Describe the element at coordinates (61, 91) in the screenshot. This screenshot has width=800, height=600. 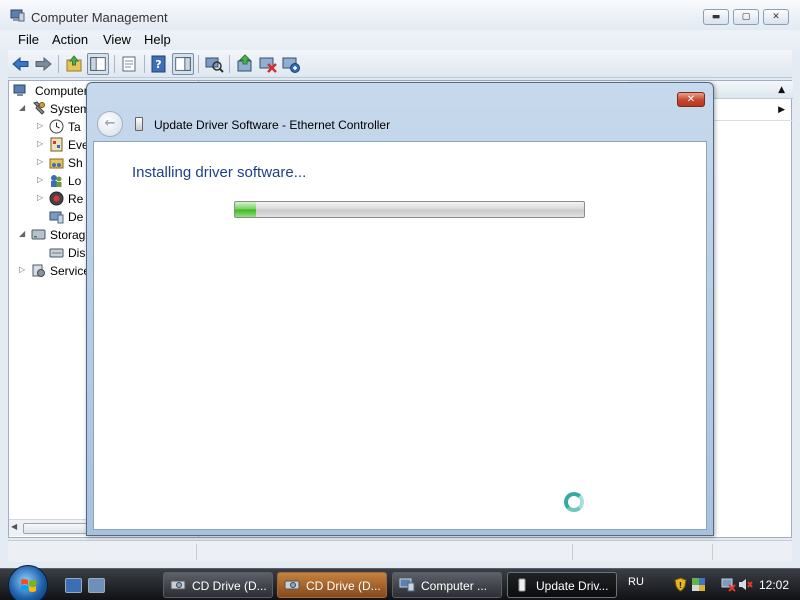
I see `tree-item-label: Computer` at that location.